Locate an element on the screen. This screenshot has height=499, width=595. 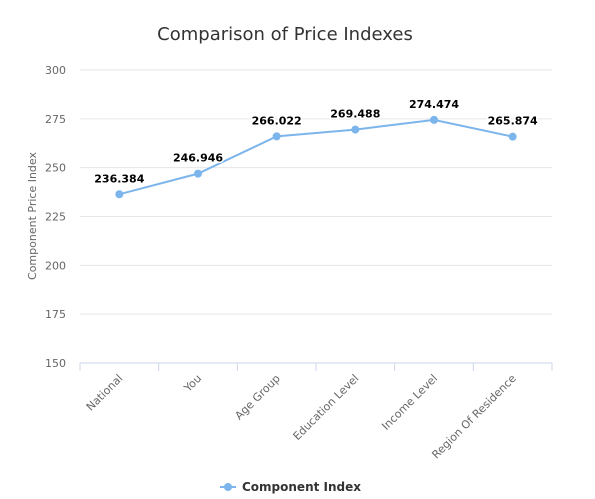
legend: Component Index is located at coordinates (290, 487).